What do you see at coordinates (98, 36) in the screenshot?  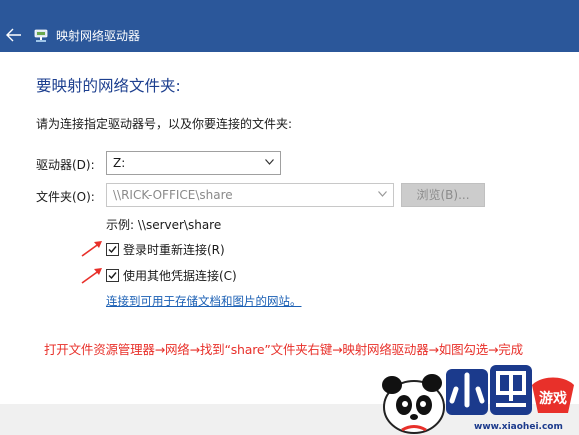 I see `window-title: 映射网络驱动器` at bounding box center [98, 36].